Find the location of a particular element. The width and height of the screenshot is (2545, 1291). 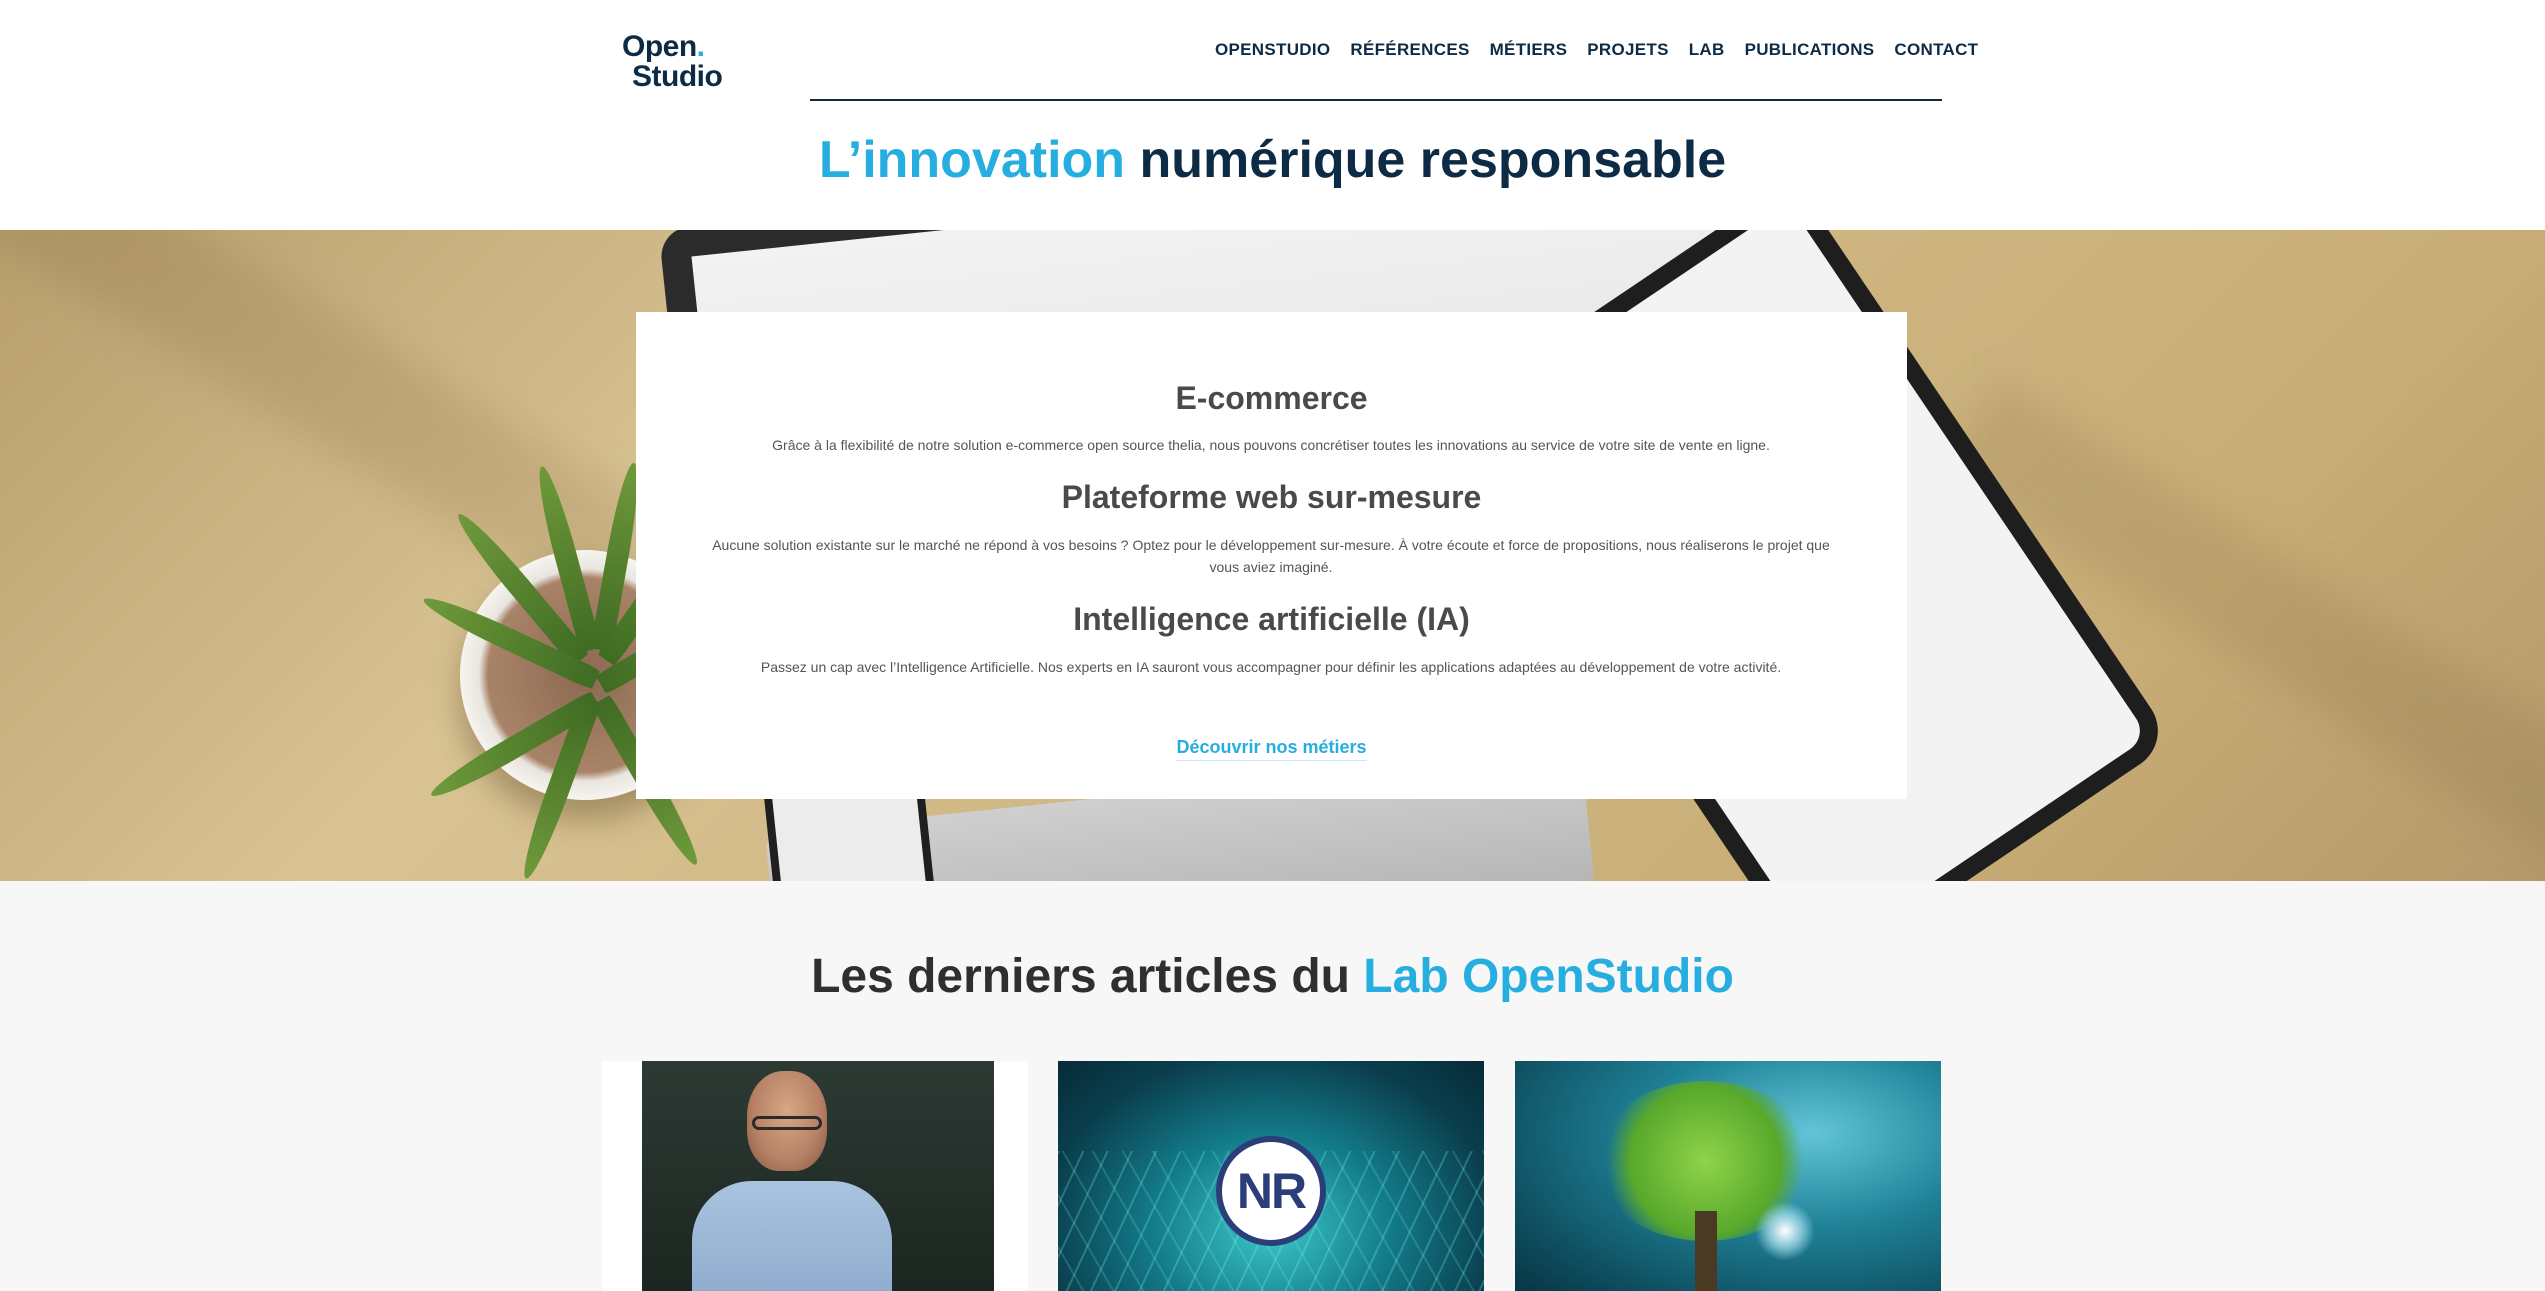

nav-item-contact: CONTACT is located at coordinates (1936, 53).